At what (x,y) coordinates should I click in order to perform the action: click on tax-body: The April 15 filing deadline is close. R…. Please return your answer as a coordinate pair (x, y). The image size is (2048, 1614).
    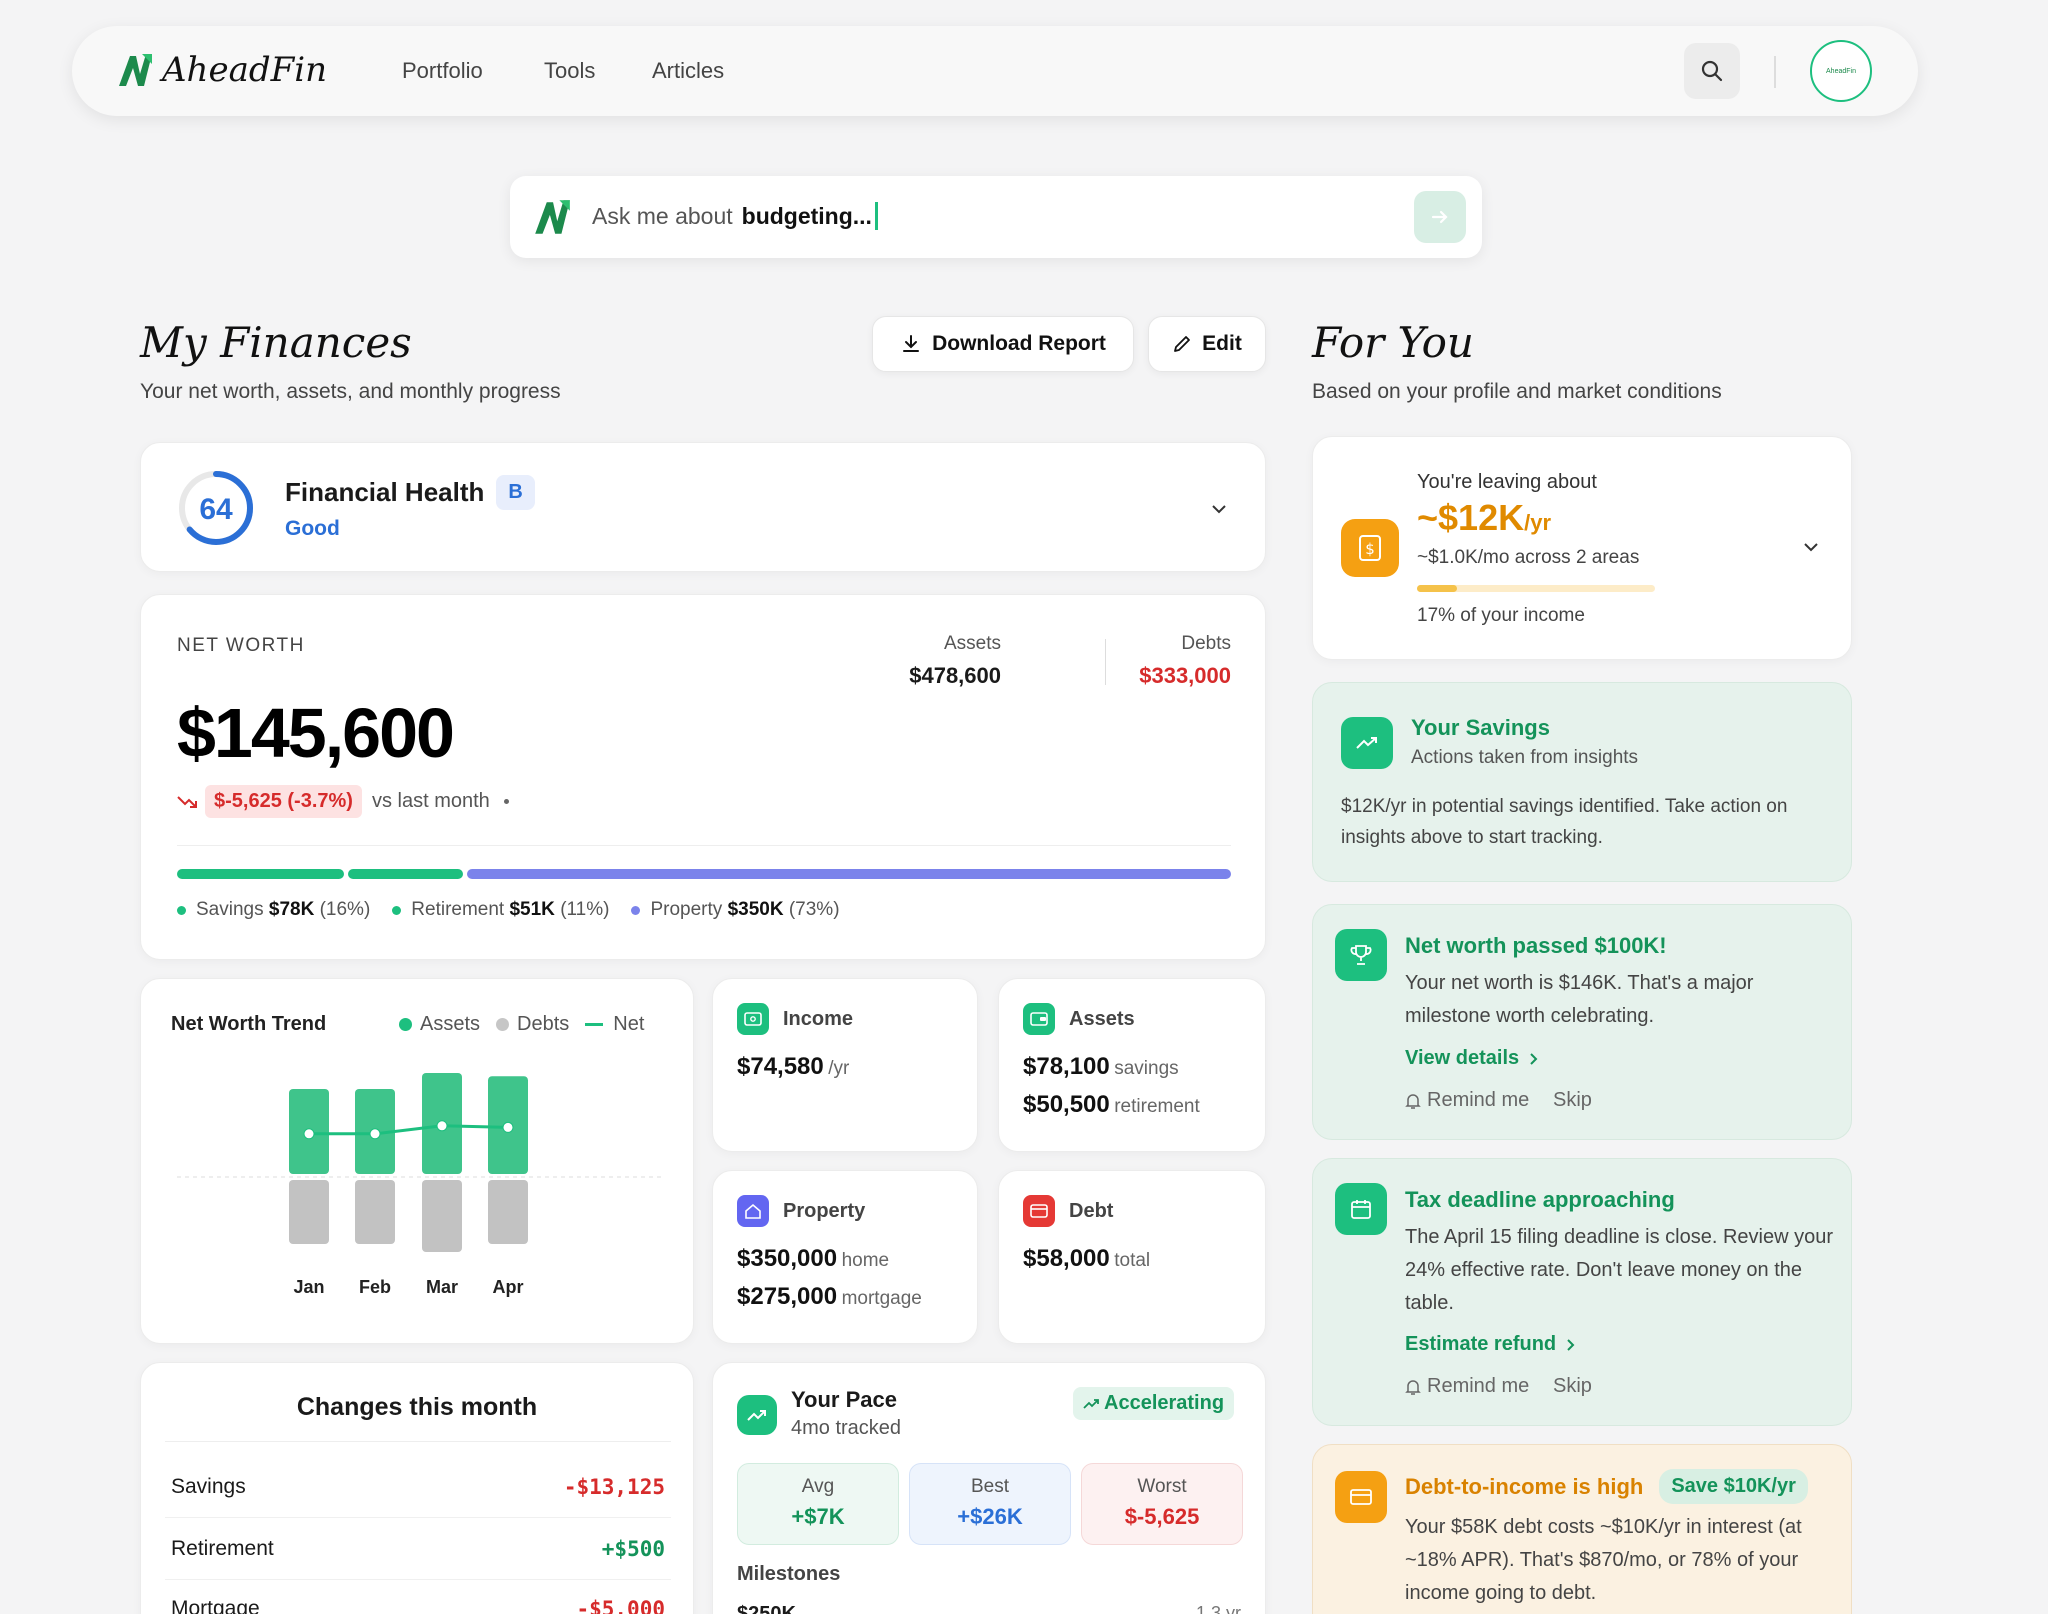
    Looking at the image, I should click on (1619, 1270).